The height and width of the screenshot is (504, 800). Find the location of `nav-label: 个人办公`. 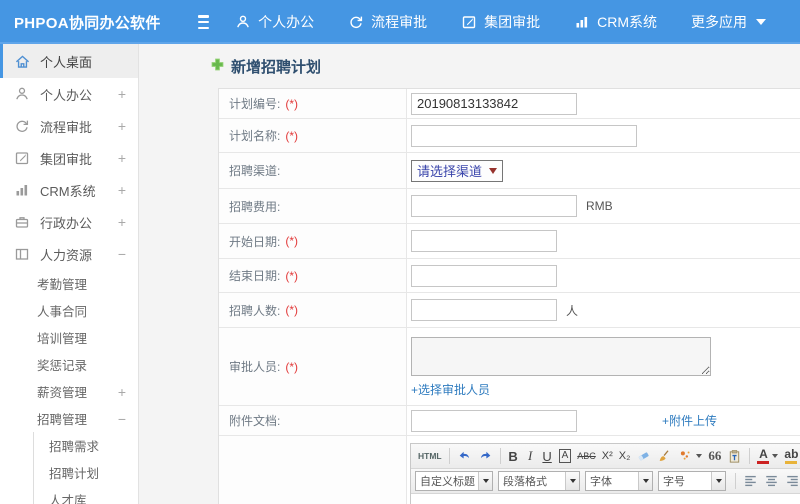

nav-label: 个人办公 is located at coordinates (286, 22).